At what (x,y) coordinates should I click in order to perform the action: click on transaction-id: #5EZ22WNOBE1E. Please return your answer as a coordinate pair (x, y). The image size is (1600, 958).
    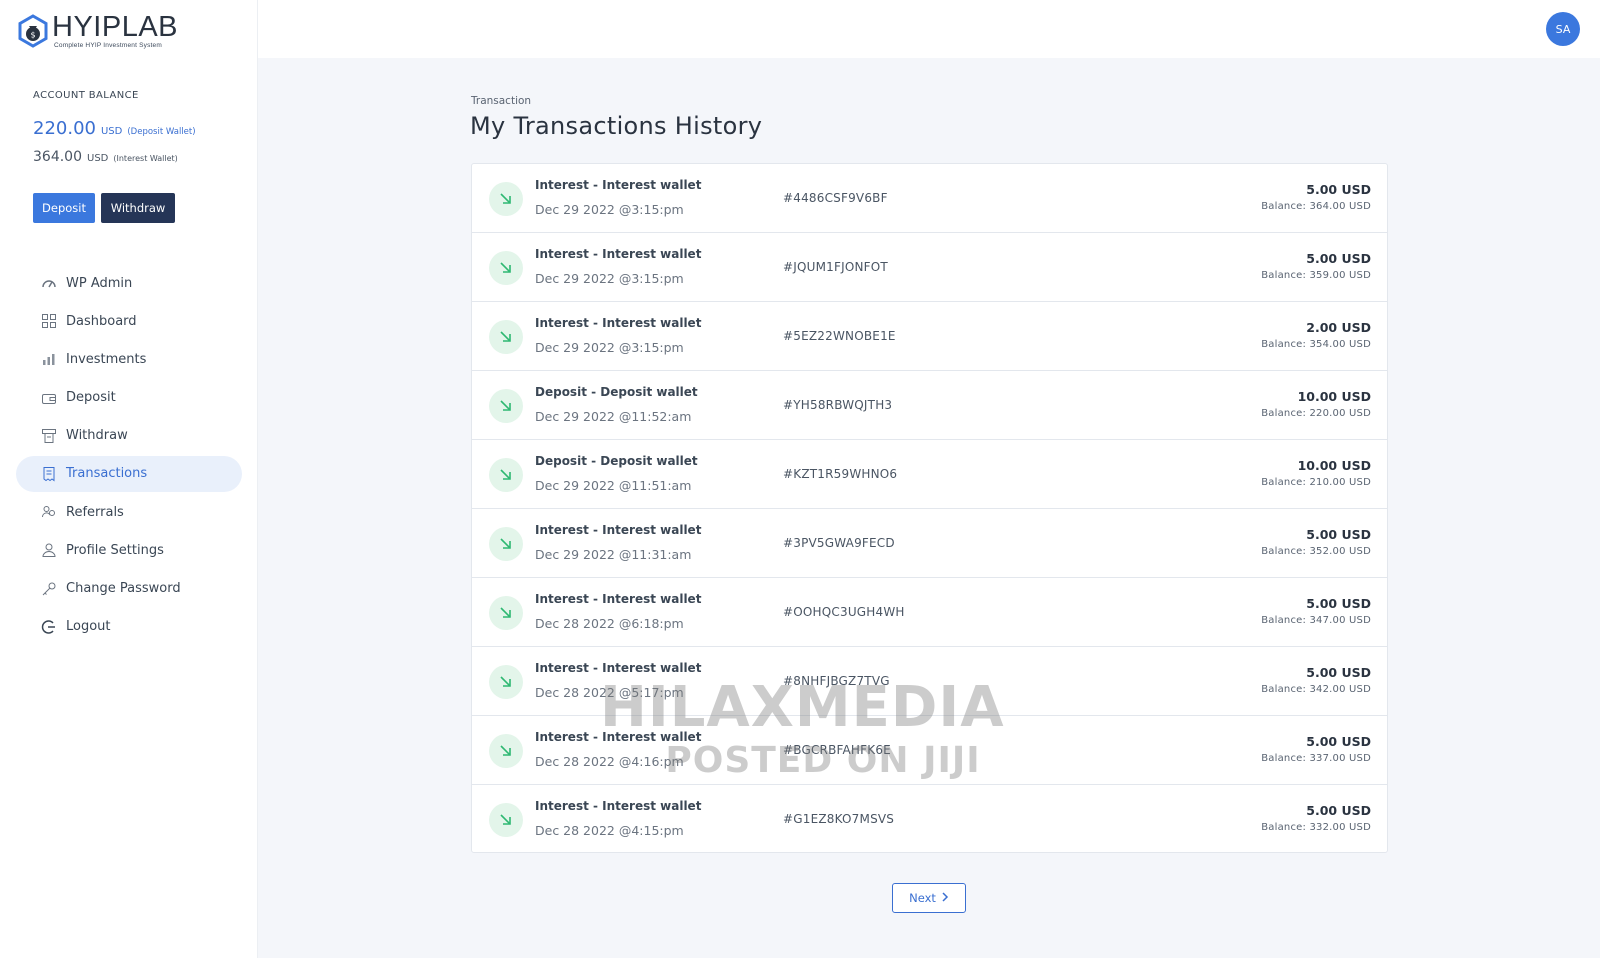
    Looking at the image, I should click on (839, 336).